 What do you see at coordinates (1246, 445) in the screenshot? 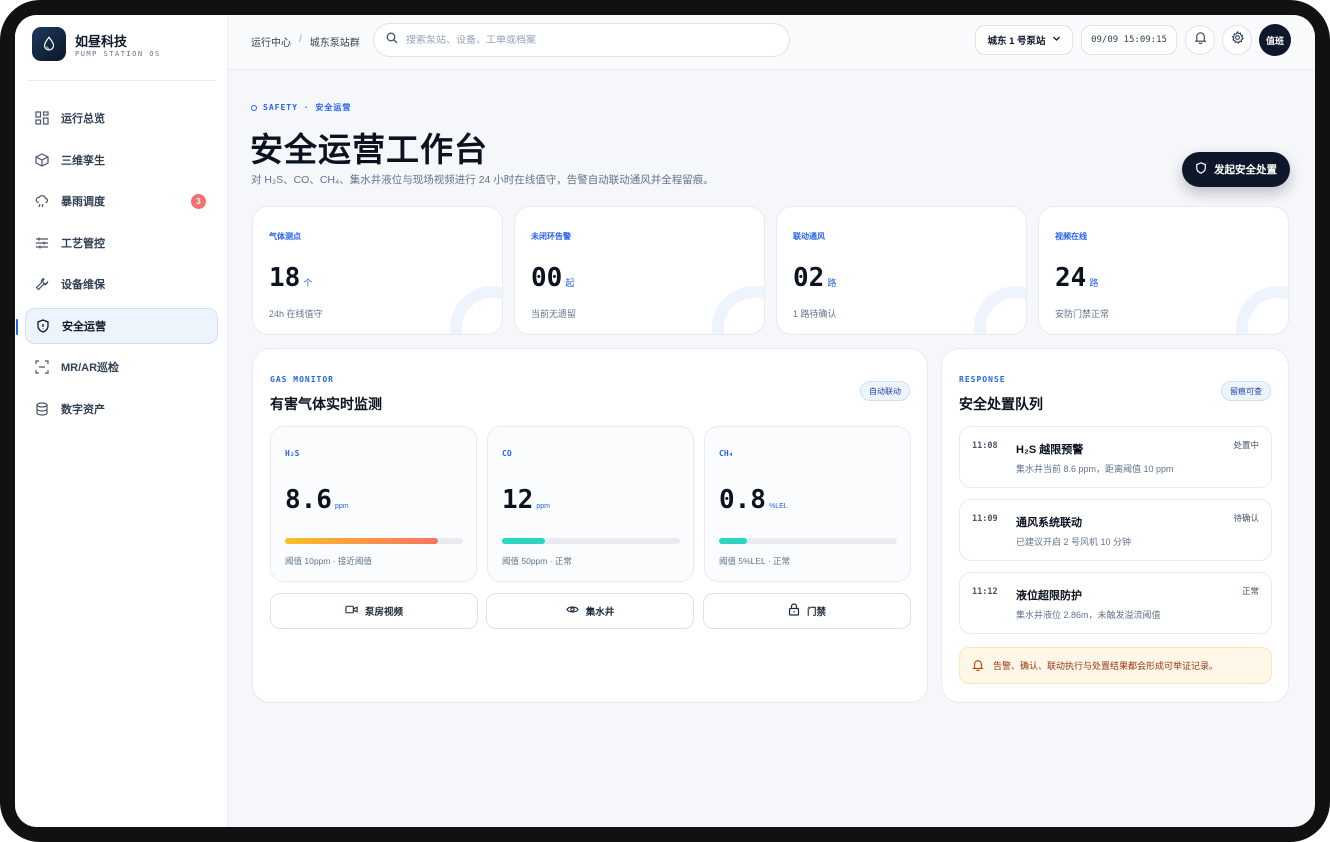
I see `queue-item-status: 处置中` at bounding box center [1246, 445].